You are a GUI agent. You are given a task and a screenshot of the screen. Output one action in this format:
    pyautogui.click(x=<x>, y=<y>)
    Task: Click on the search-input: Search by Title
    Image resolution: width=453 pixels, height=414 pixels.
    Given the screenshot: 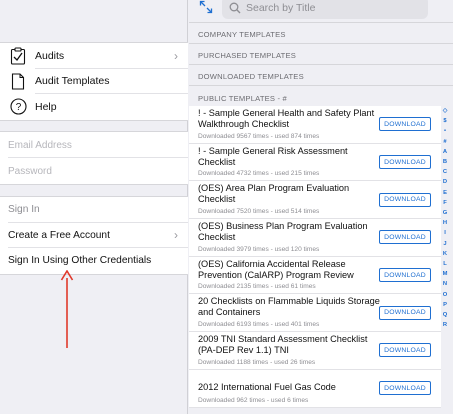 What is the action you would take?
    pyautogui.click(x=325, y=9)
    